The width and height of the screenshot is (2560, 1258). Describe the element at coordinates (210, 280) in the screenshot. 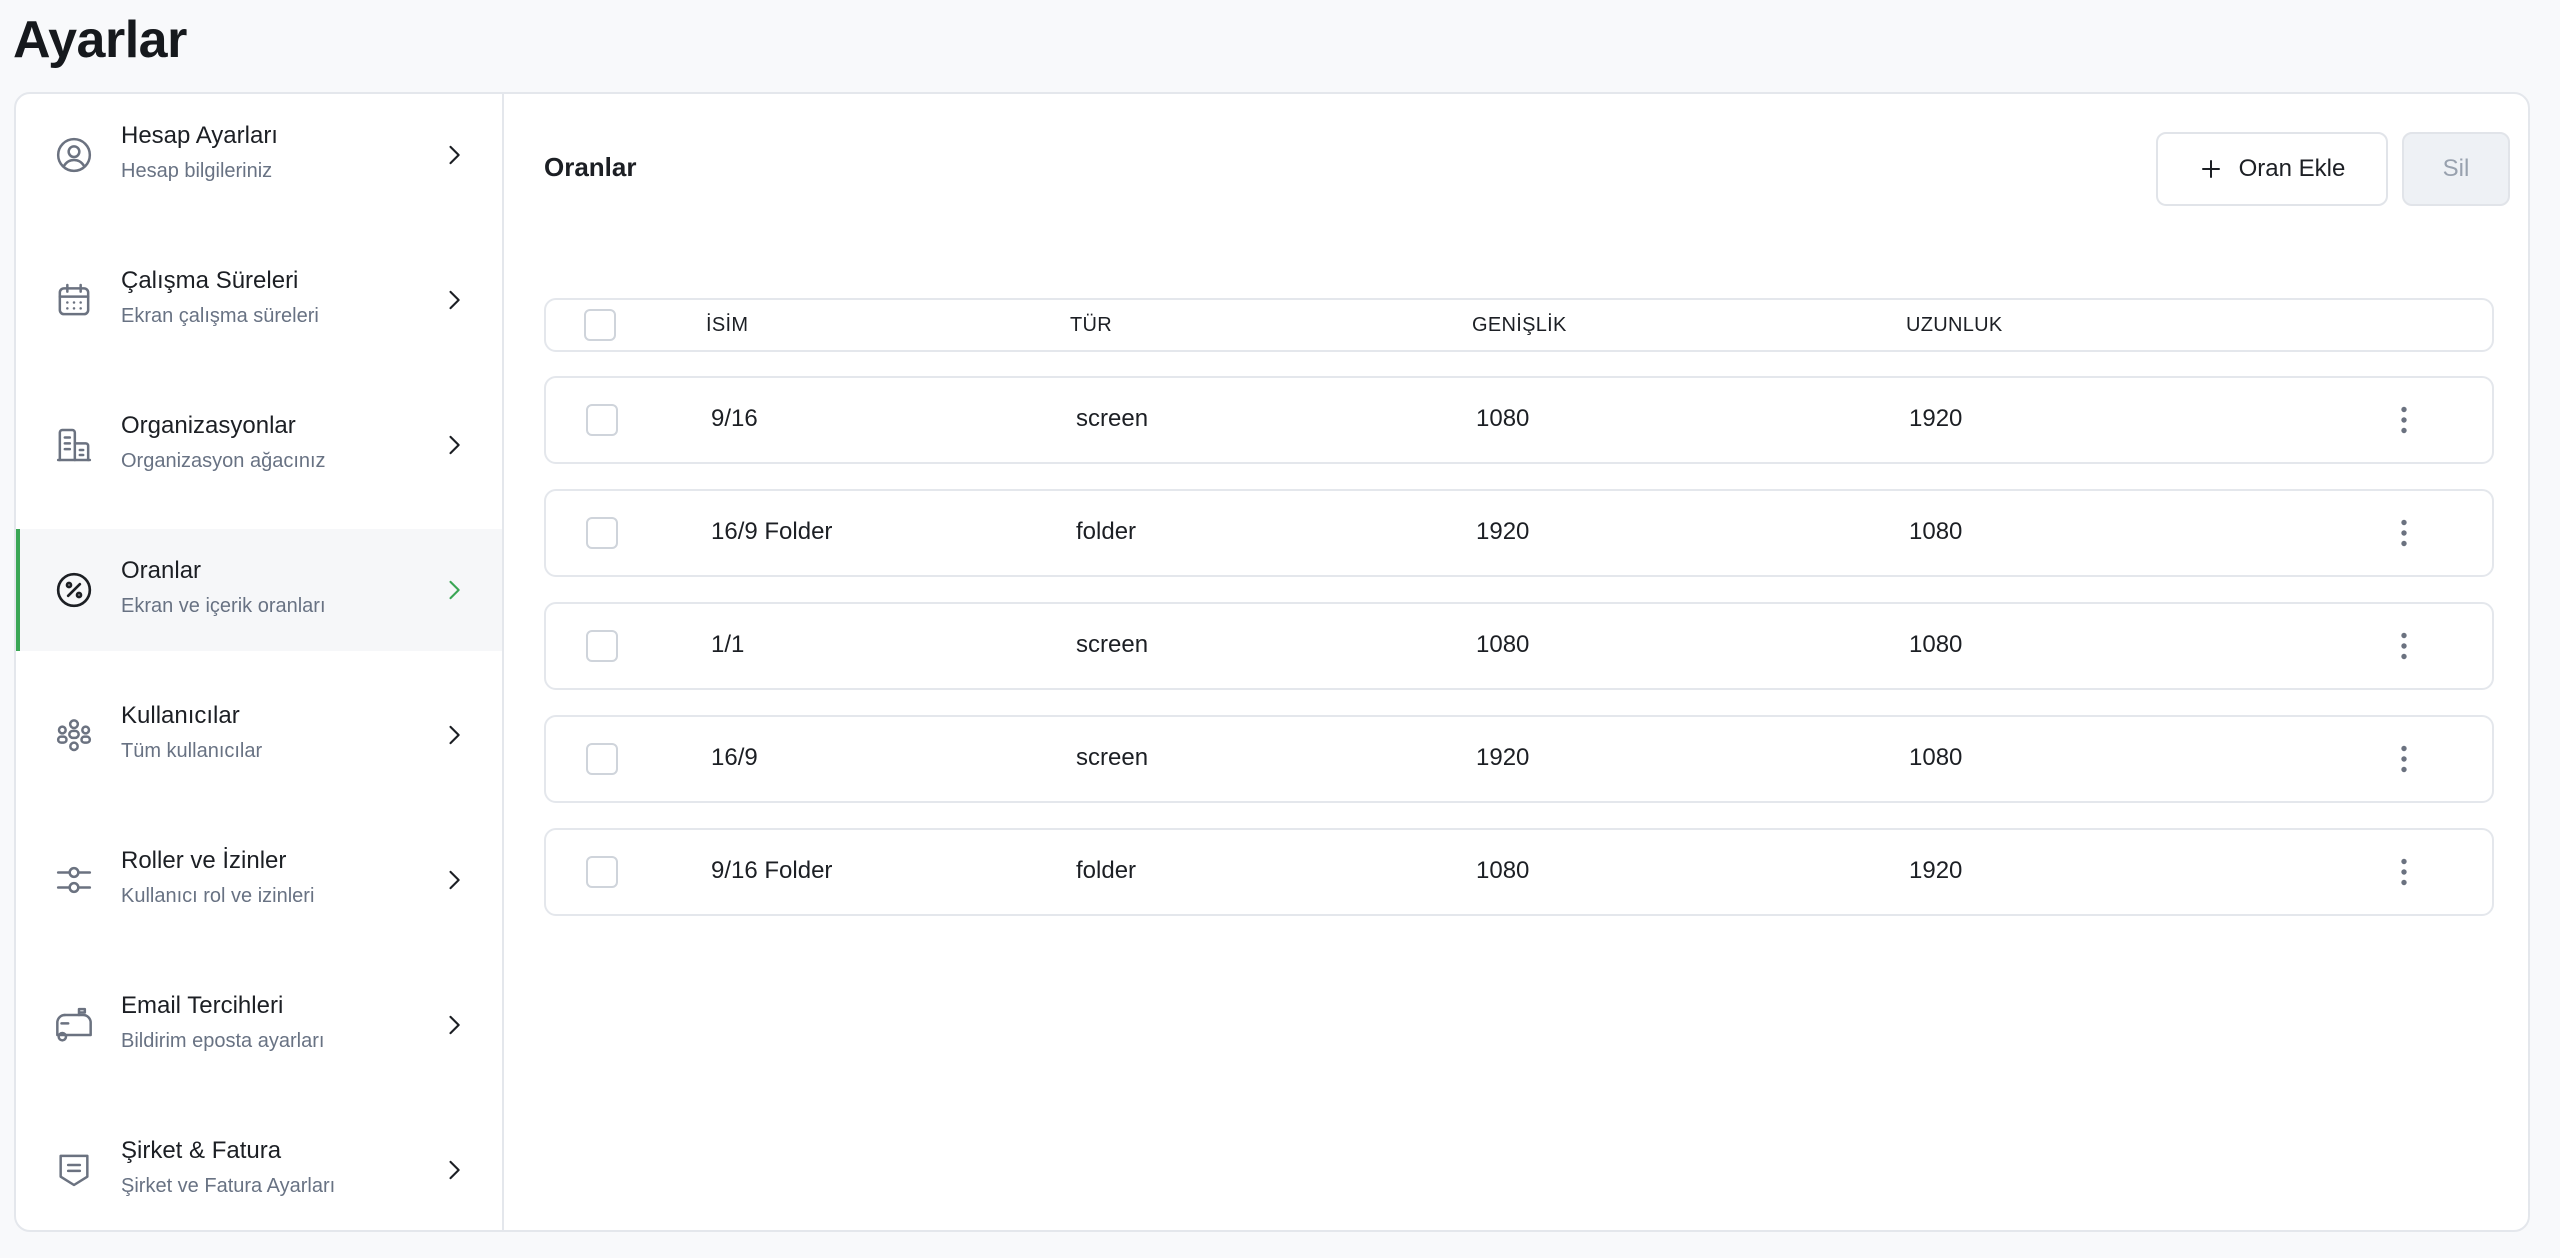

I see `sidebar-item-label: Çalışma Süreleri` at that location.